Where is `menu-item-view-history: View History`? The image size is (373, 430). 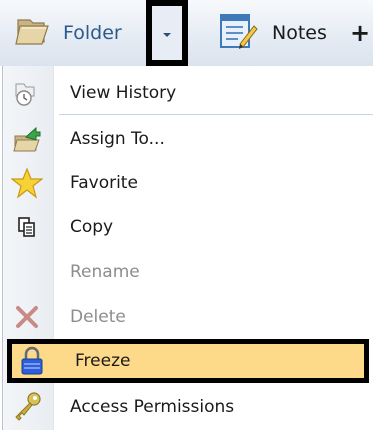 menu-item-view-history: View History is located at coordinates (188, 93).